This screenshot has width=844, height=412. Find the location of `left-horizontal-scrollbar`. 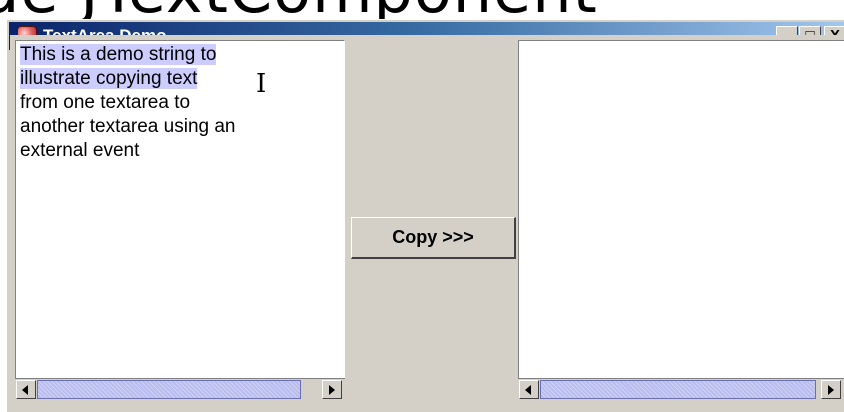

left-horizontal-scrollbar is located at coordinates (180, 389).